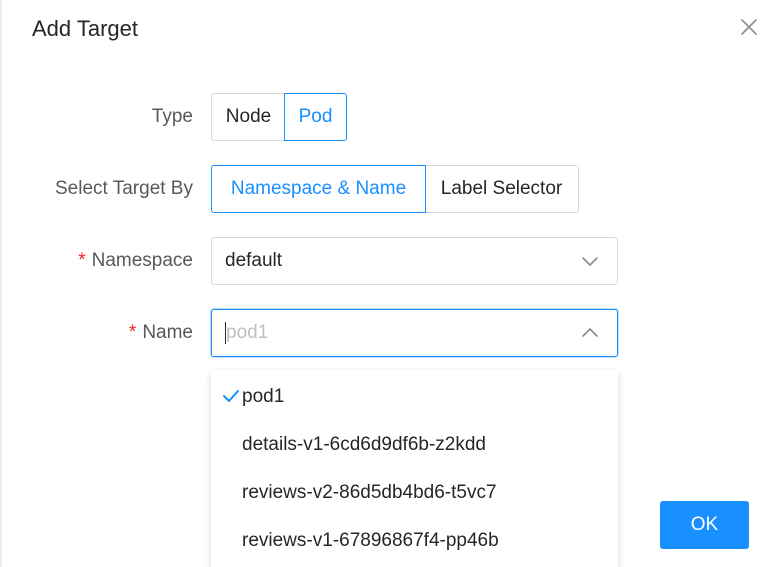 The image size is (778, 567). What do you see at coordinates (263, 396) in the screenshot?
I see `option-label: pod1` at bounding box center [263, 396].